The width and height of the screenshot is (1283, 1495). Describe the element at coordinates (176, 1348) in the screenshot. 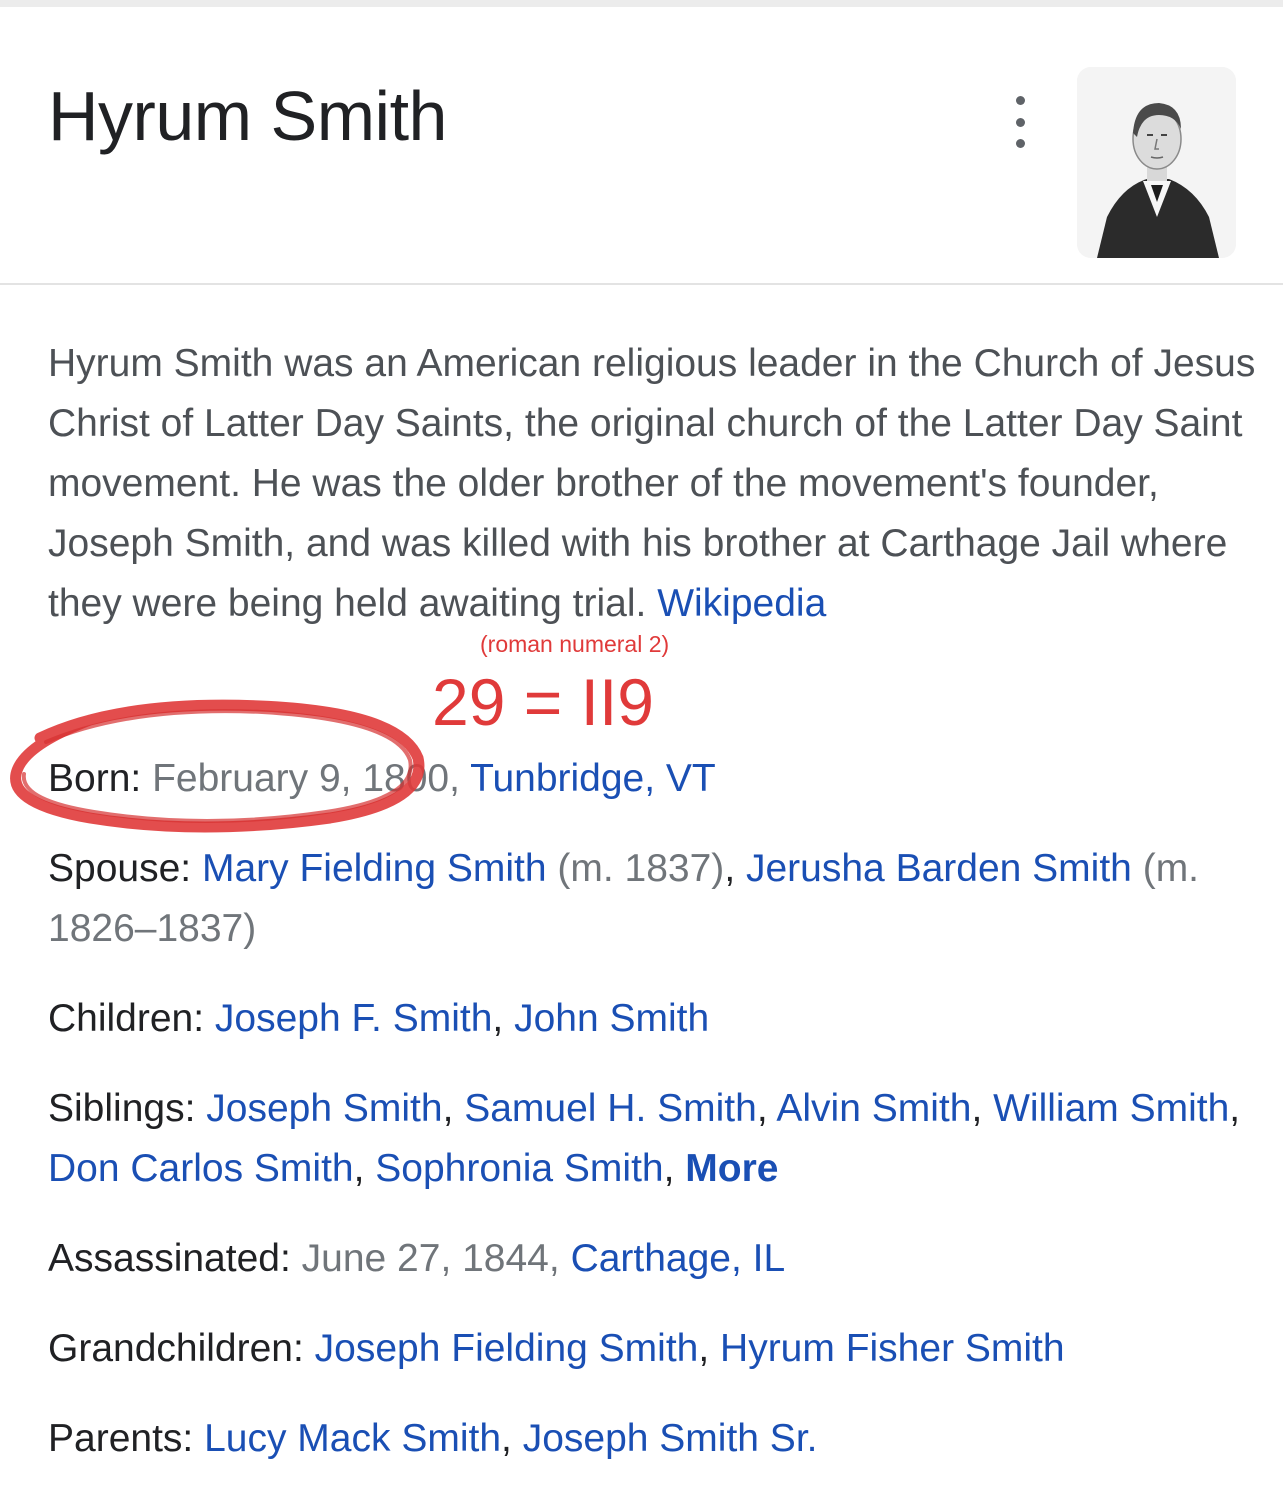

I see `fact-label: Grandchildren:` at that location.